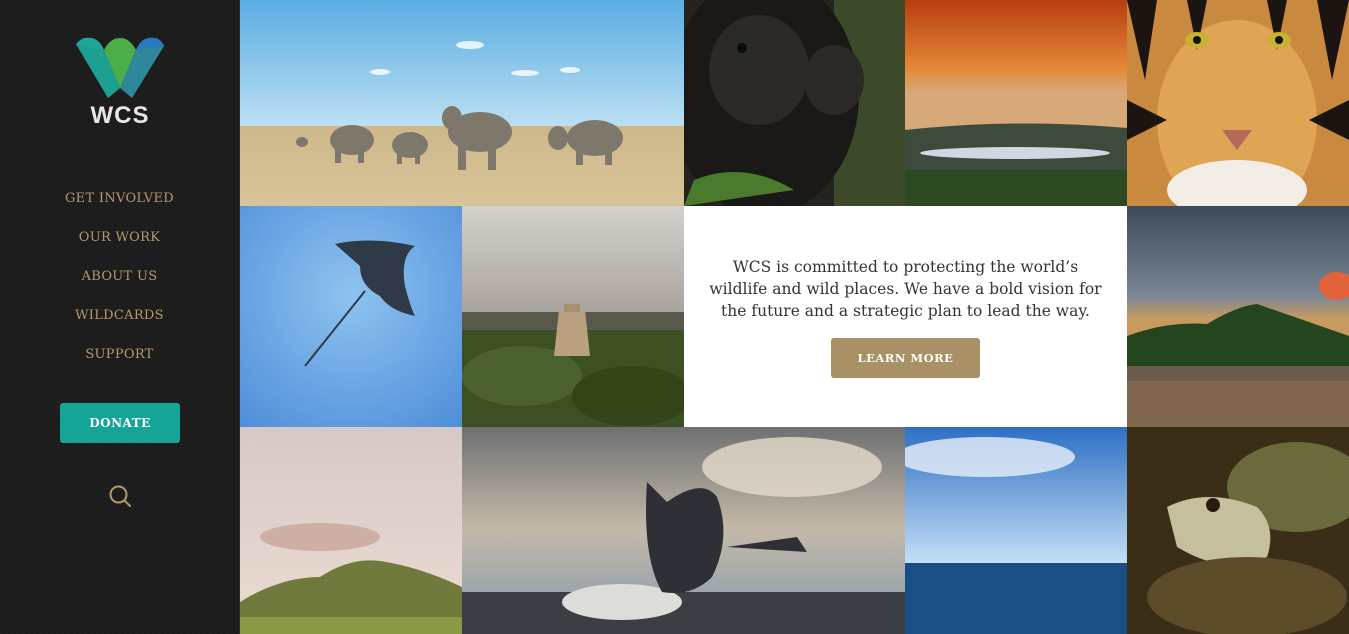 This screenshot has height=634, width=1349. Describe the element at coordinates (1016, 103) in the screenshot. I see `photo-sunset-lake` at that location.